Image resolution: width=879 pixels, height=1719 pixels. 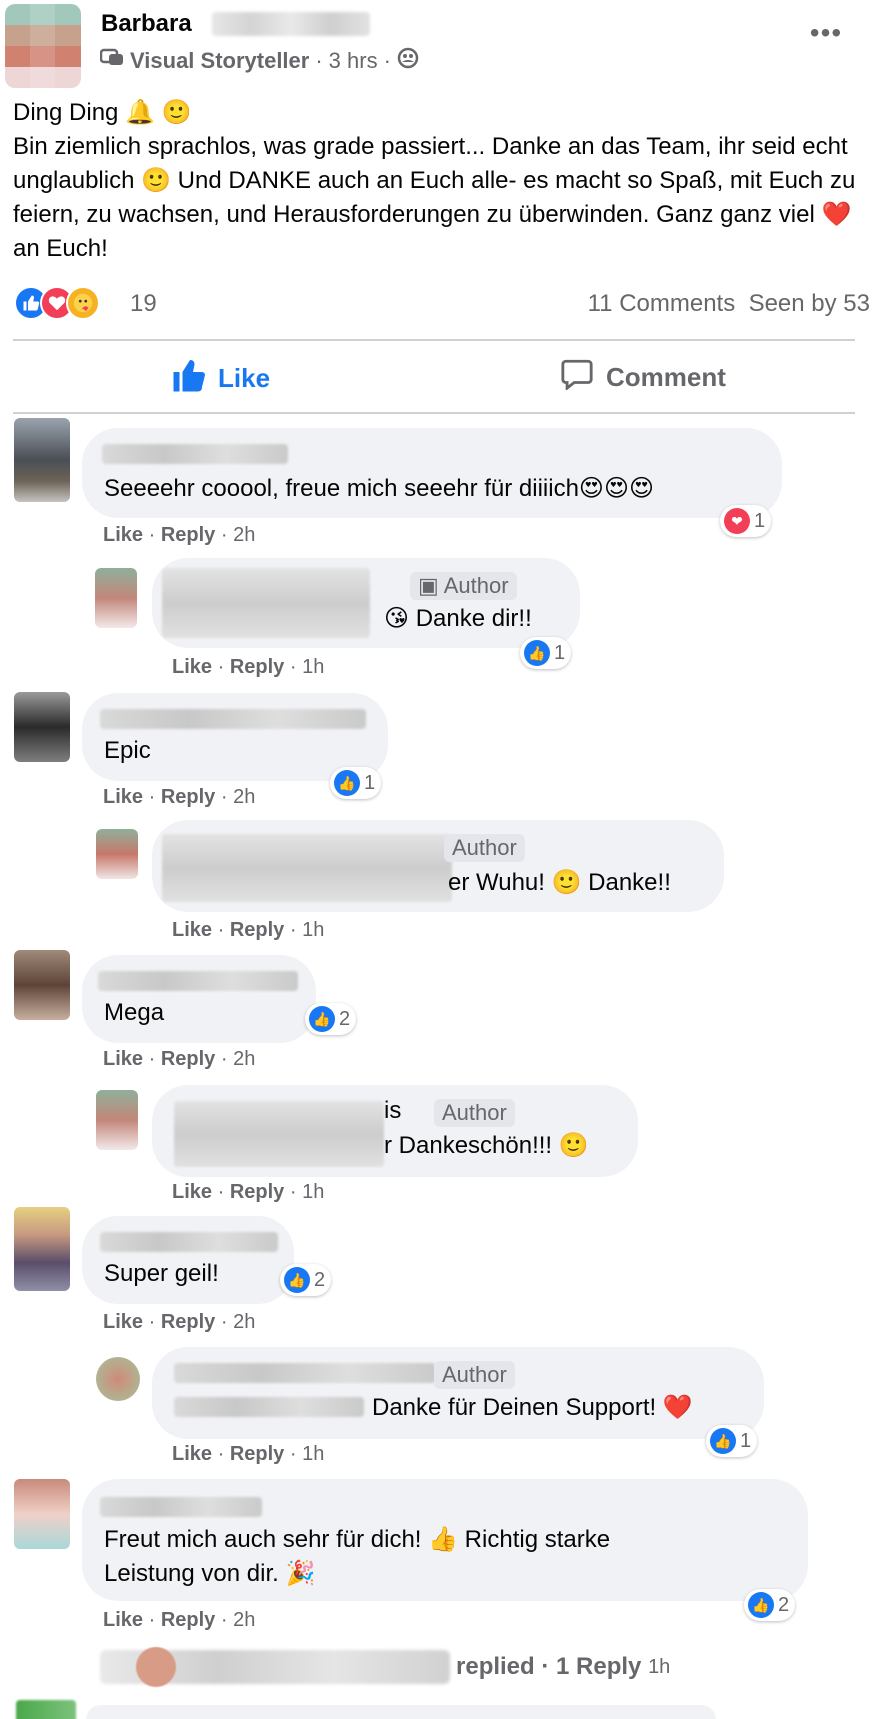 What do you see at coordinates (353, 61) in the screenshot?
I see `post-time: 3 hrs` at bounding box center [353, 61].